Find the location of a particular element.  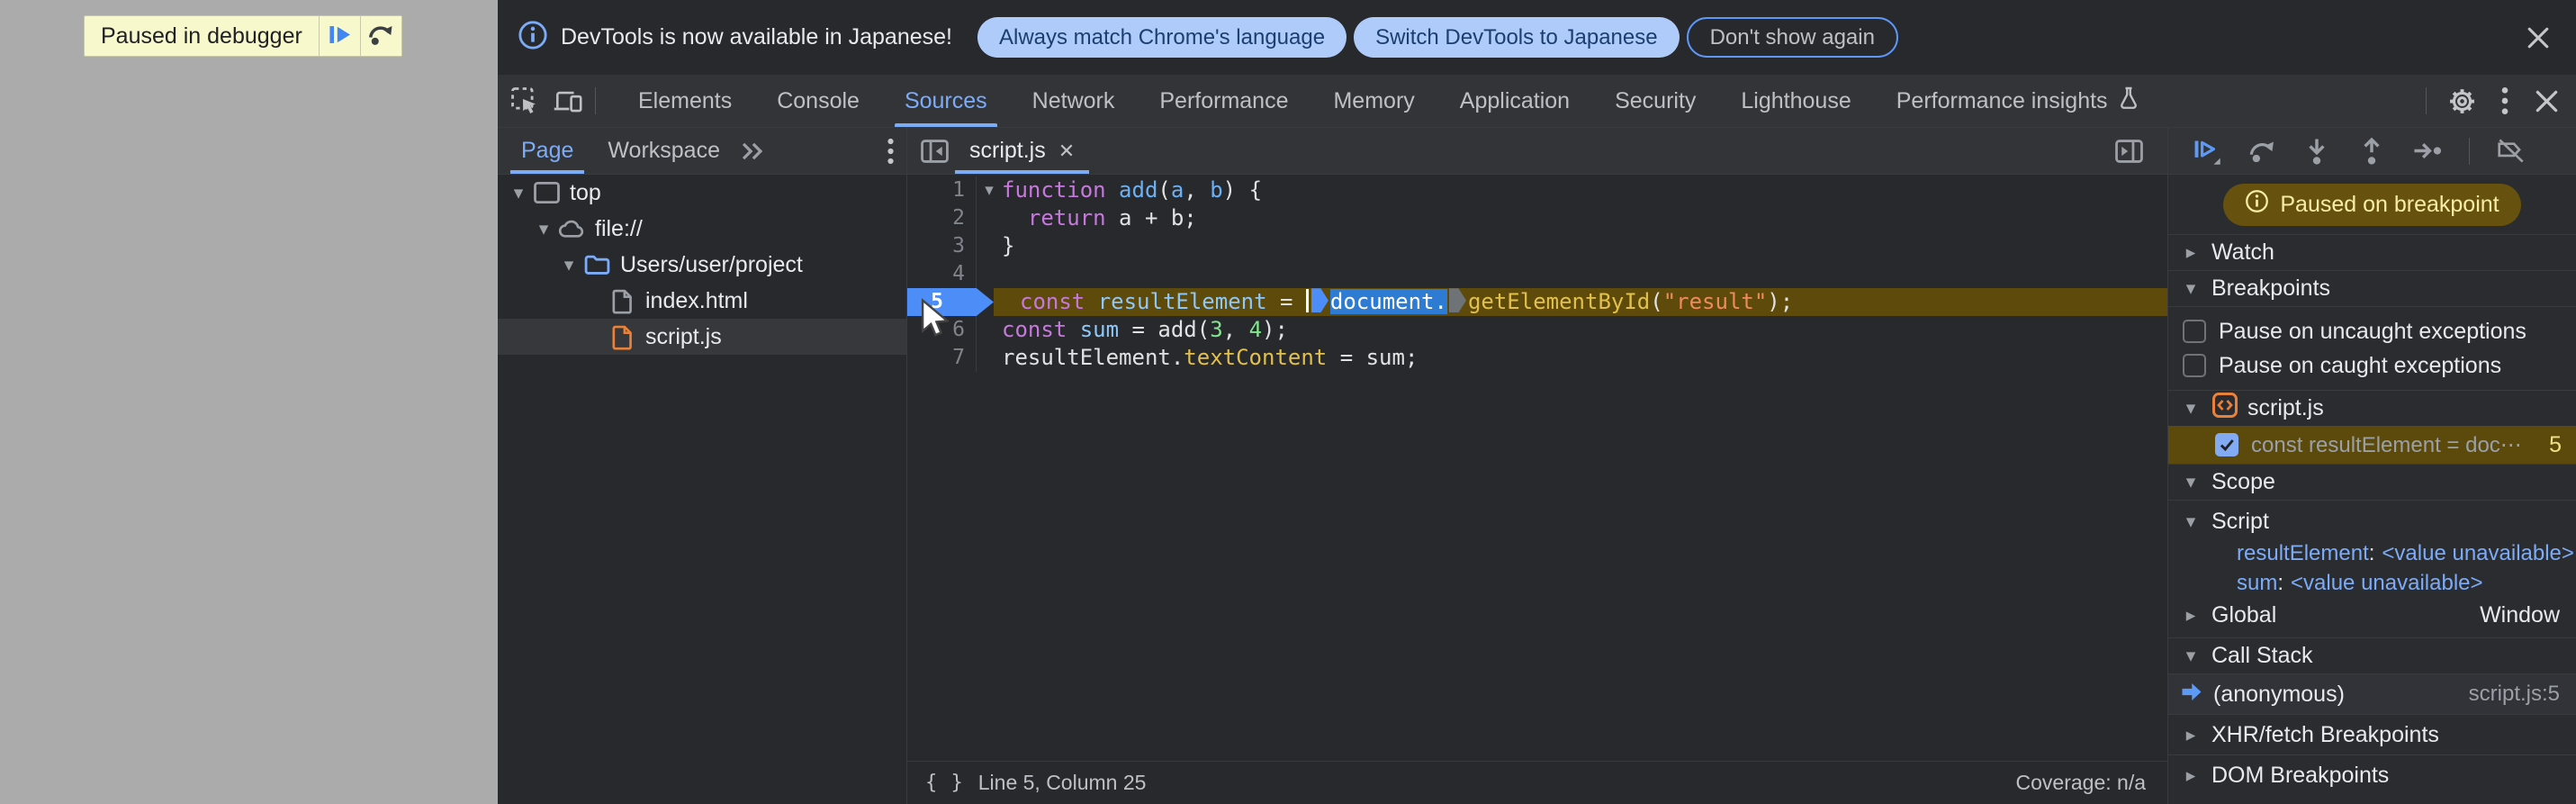

token-num: 4 is located at coordinates (1255, 329).